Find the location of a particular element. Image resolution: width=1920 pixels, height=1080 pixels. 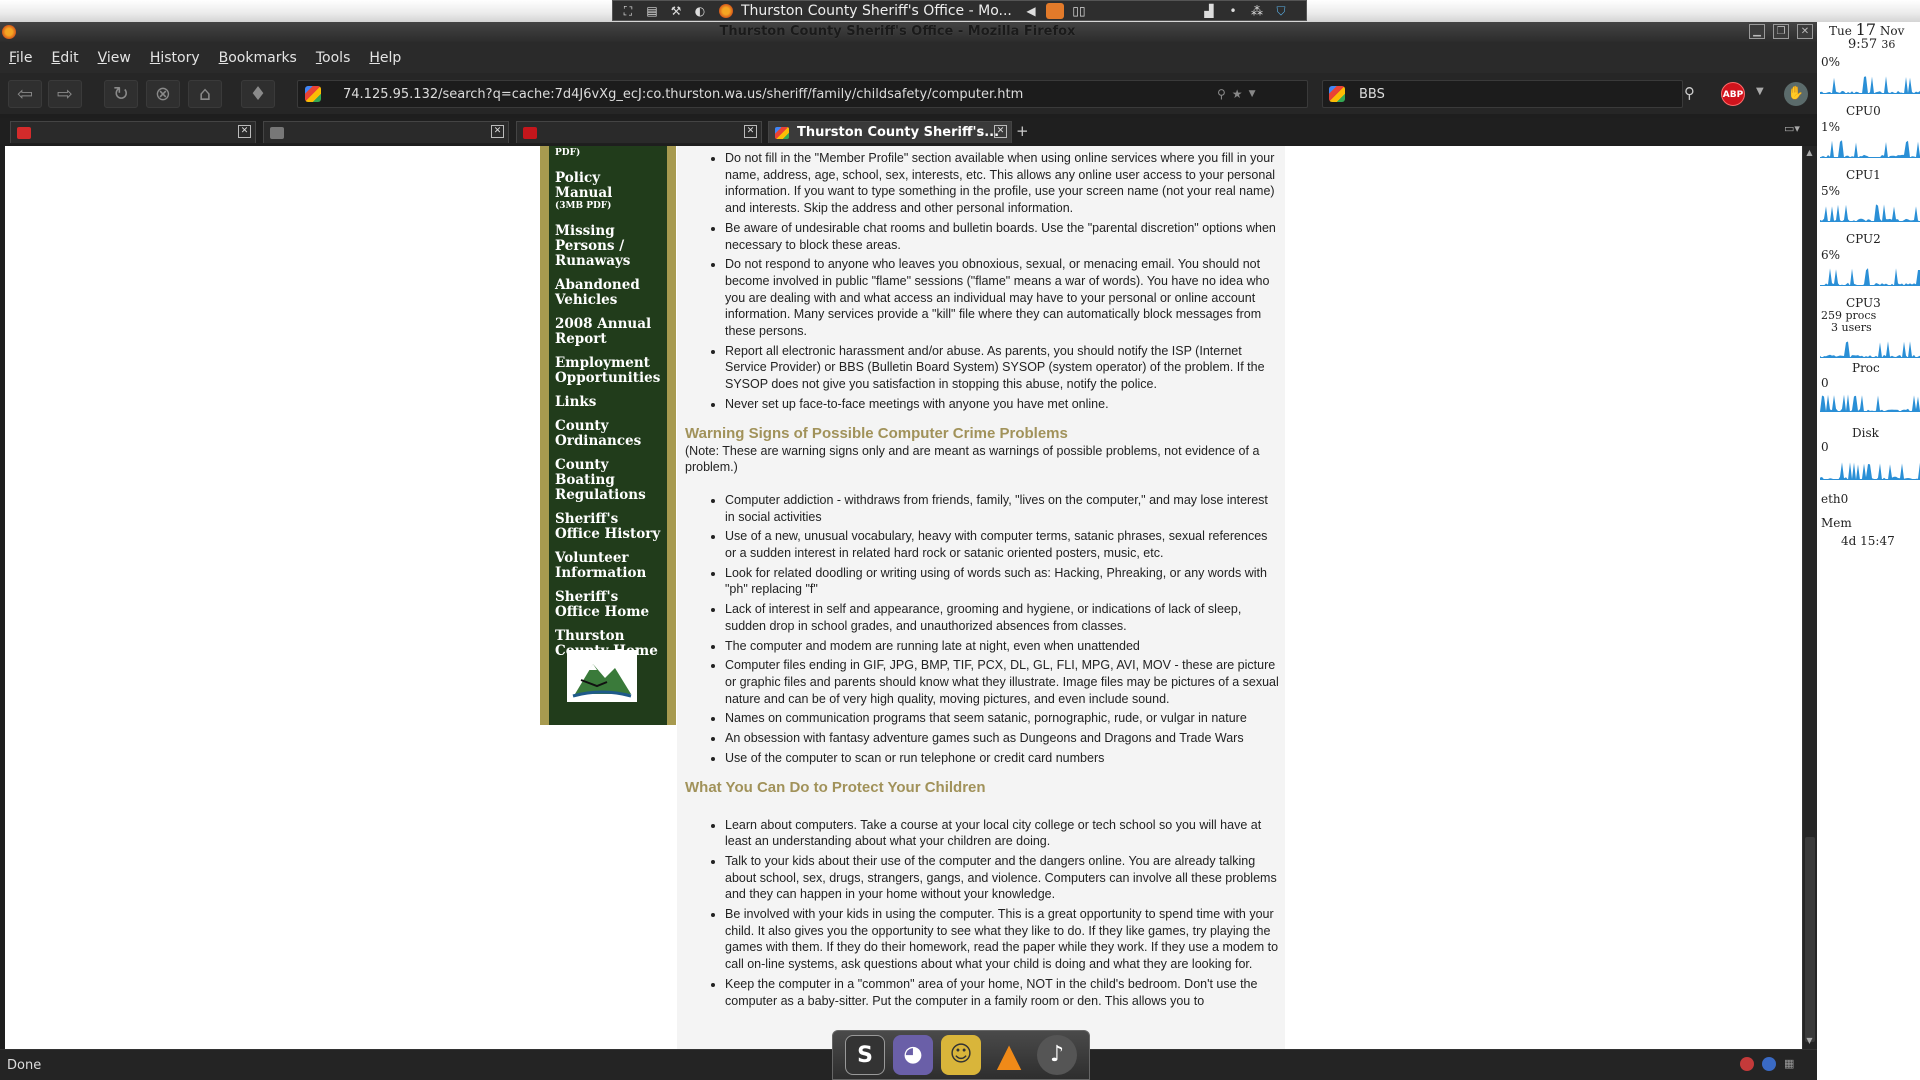

shield-tray-icon: ⛉ is located at coordinates (1281, 11).